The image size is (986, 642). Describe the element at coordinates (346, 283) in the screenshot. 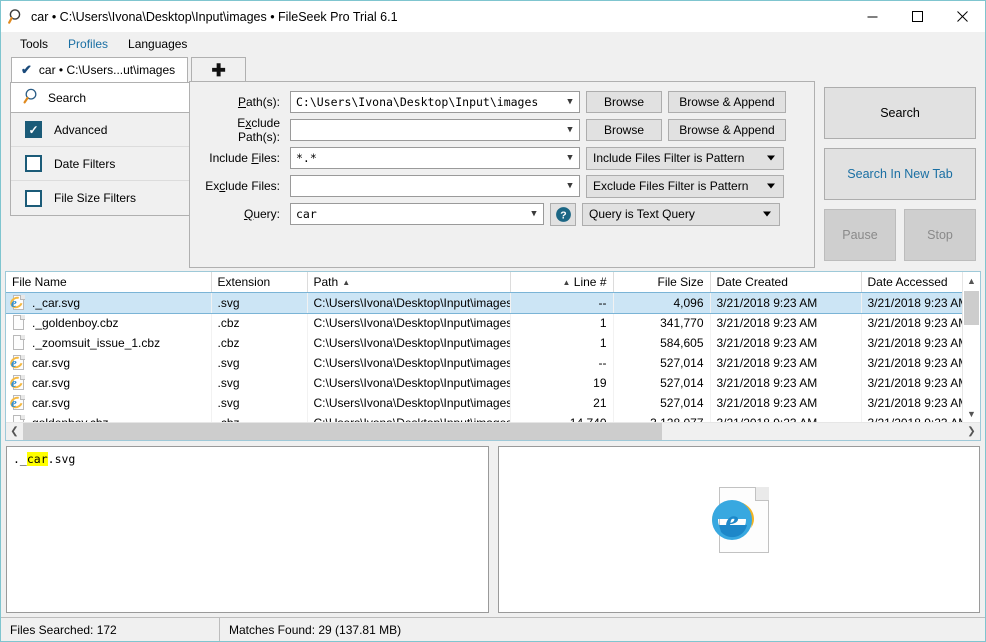

I see `sort-ascending-icon: ▲` at that location.